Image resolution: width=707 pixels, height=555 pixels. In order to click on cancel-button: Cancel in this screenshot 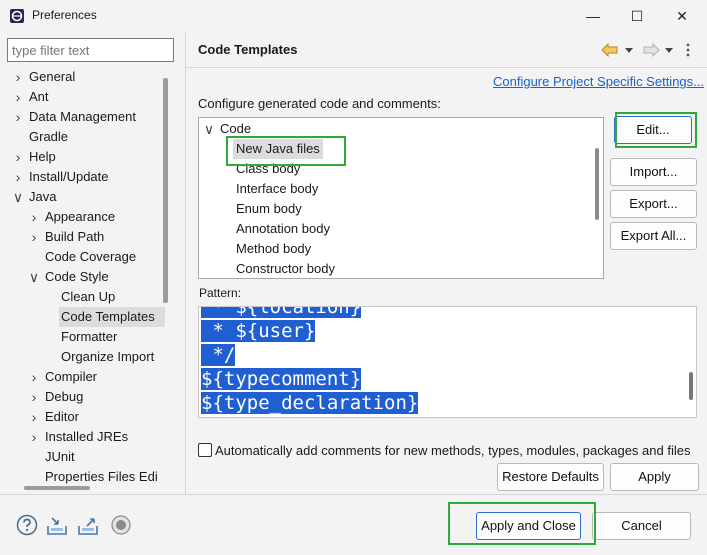, I will do `click(641, 526)`.